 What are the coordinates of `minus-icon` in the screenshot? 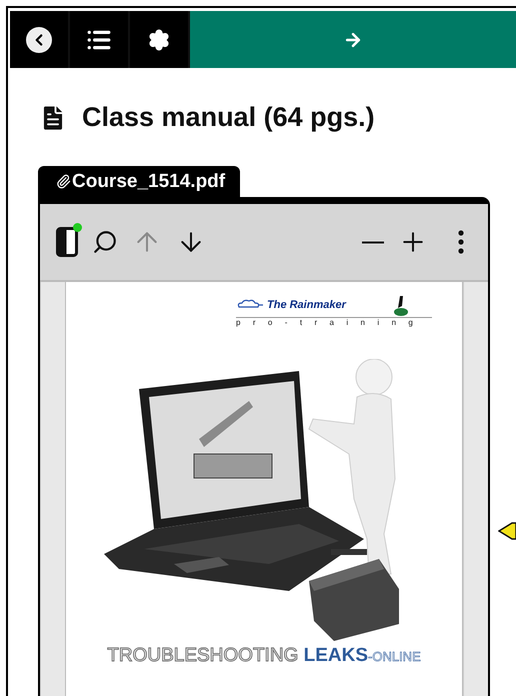 It's located at (373, 242).